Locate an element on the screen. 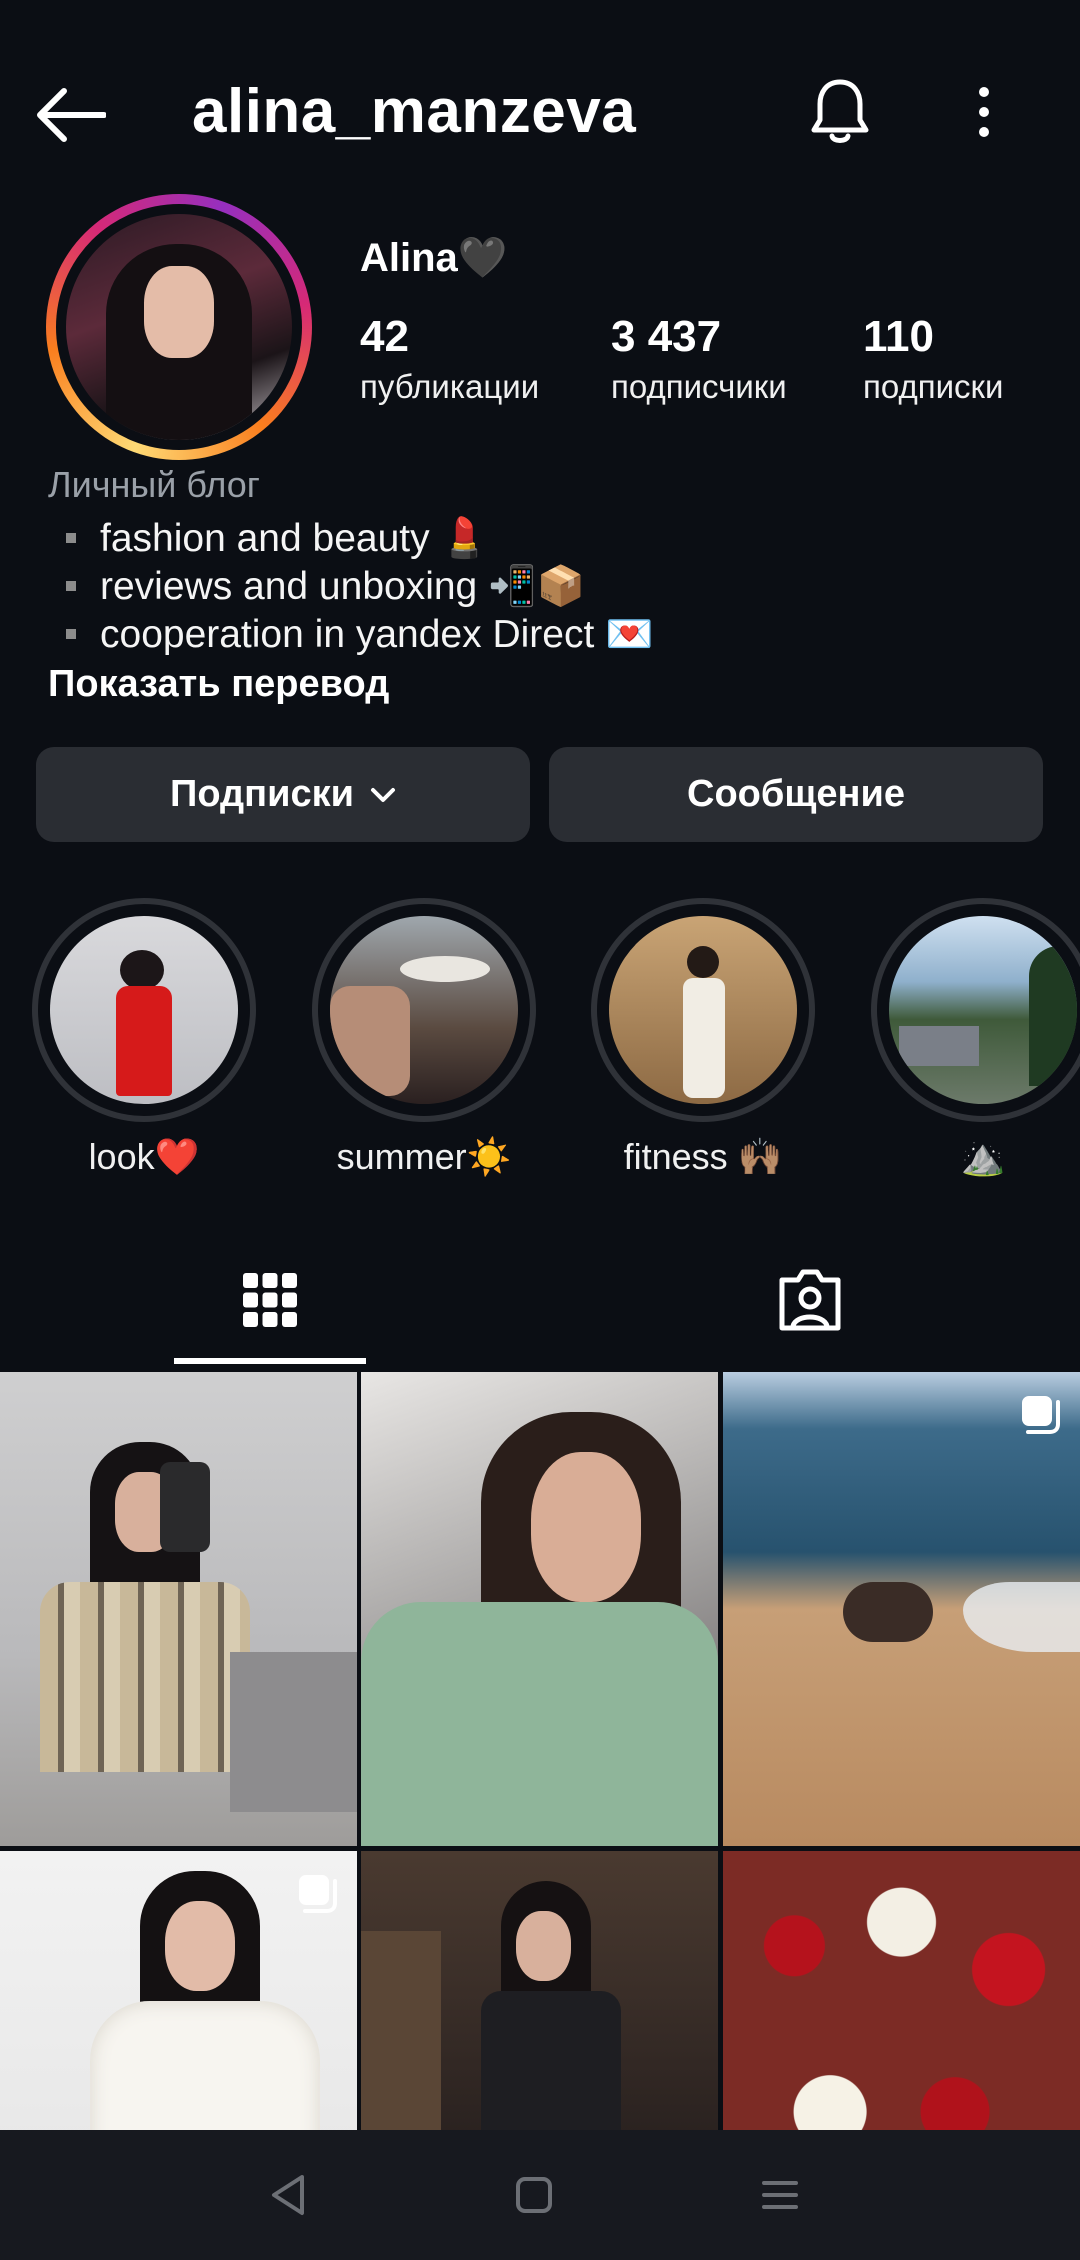 The height and width of the screenshot is (2260, 1080). avatar-story-ring is located at coordinates (179, 327).